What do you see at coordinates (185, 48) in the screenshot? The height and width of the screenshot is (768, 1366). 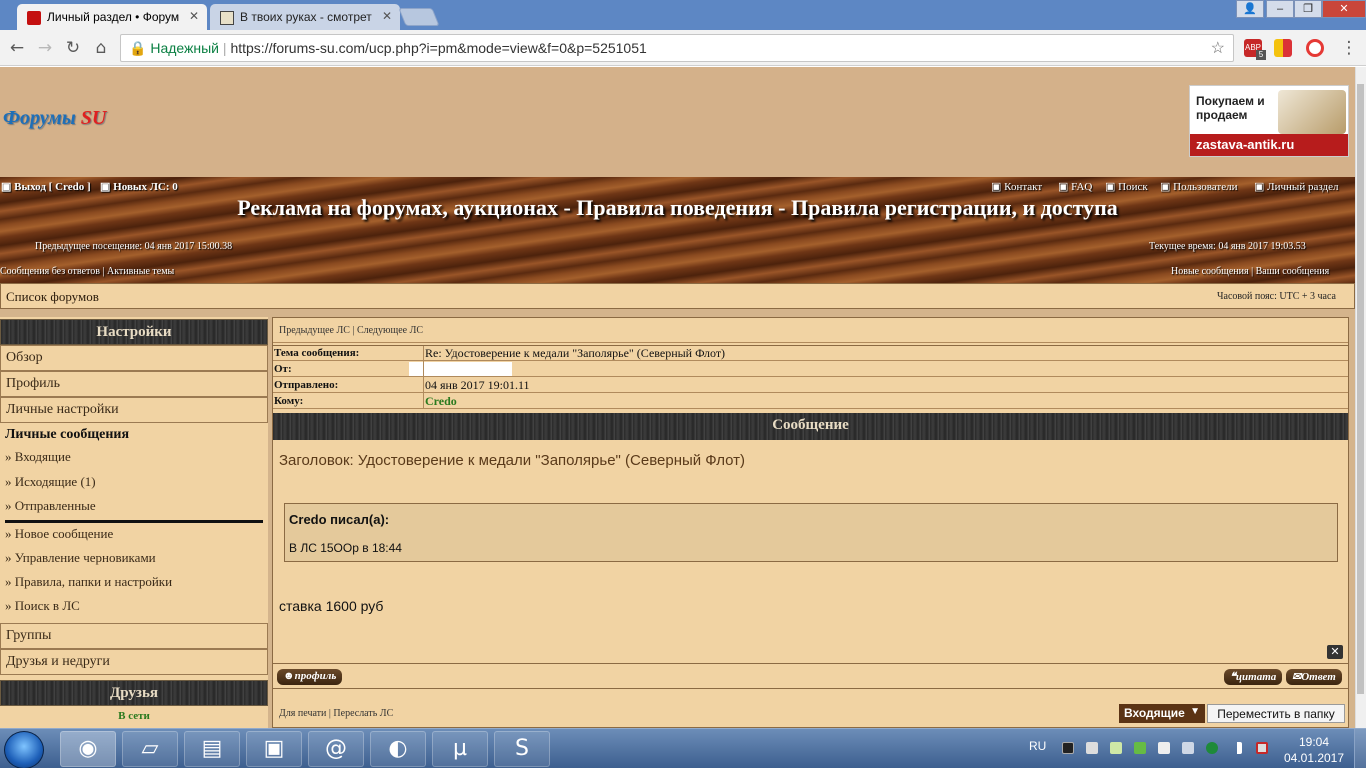 I see `secure-label: Надежный` at bounding box center [185, 48].